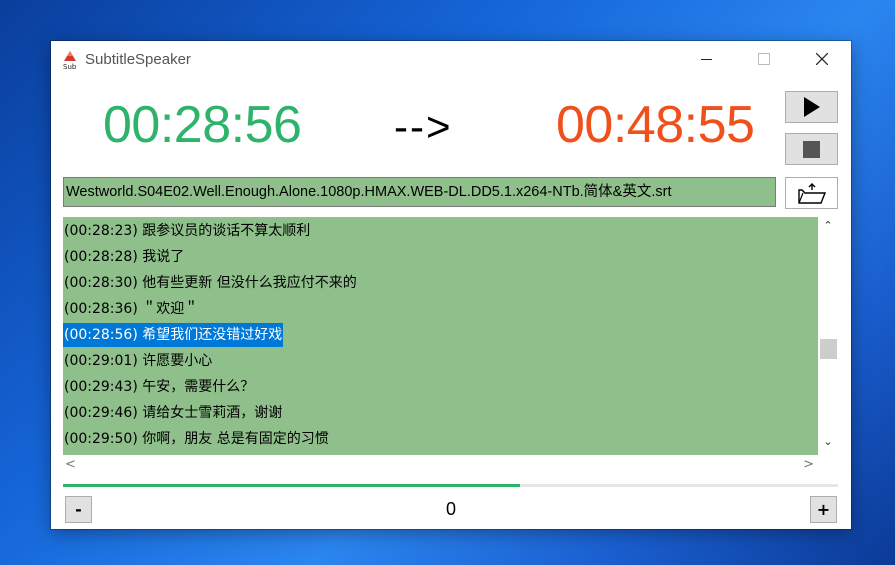  I want to click on title-bar: Sub SubtitleSpeaker, so click(451, 59).